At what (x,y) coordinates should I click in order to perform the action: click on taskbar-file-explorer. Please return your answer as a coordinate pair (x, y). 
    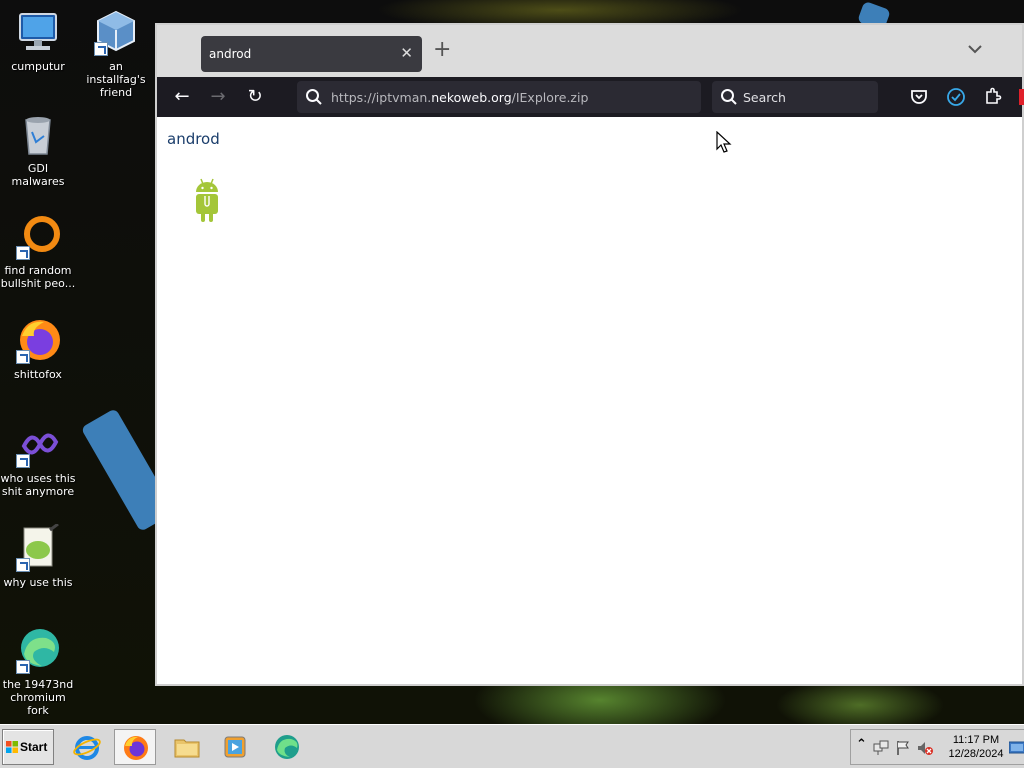
    Looking at the image, I should click on (187, 747).